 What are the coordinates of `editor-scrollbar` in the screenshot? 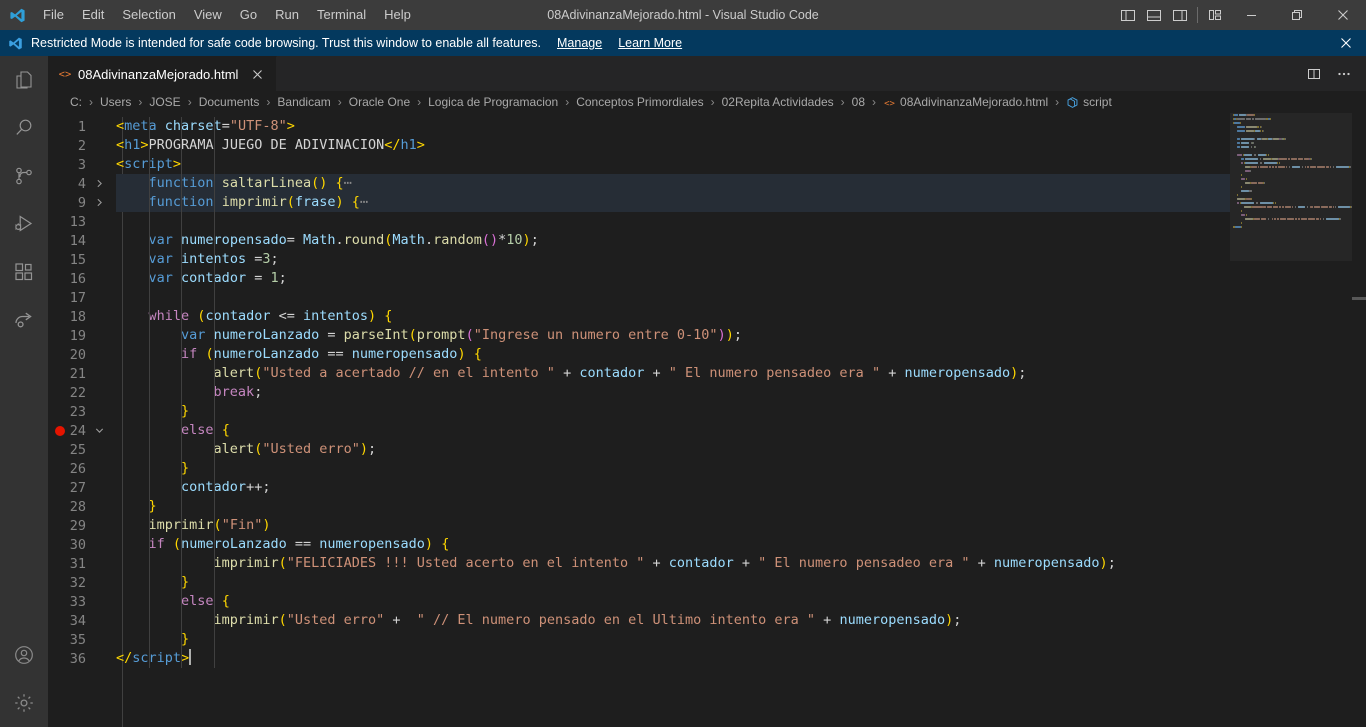 It's located at (1359, 420).